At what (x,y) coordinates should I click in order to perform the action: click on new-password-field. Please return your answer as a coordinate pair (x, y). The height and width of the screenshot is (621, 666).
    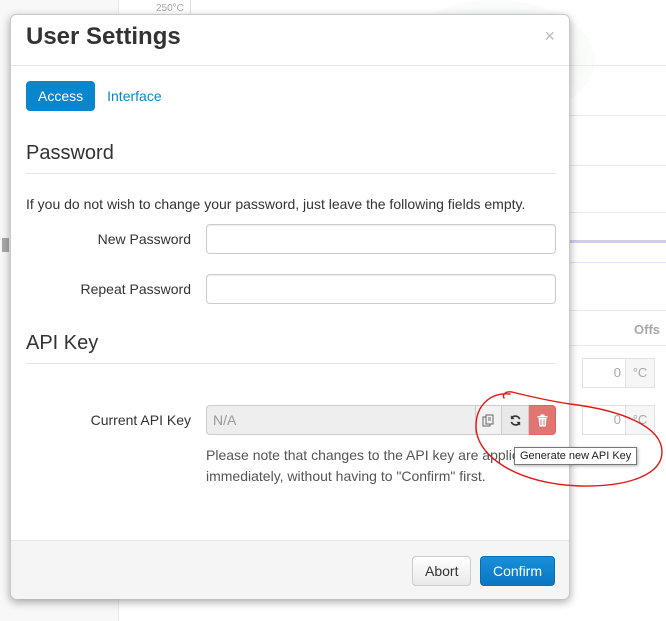
    Looking at the image, I should click on (381, 239).